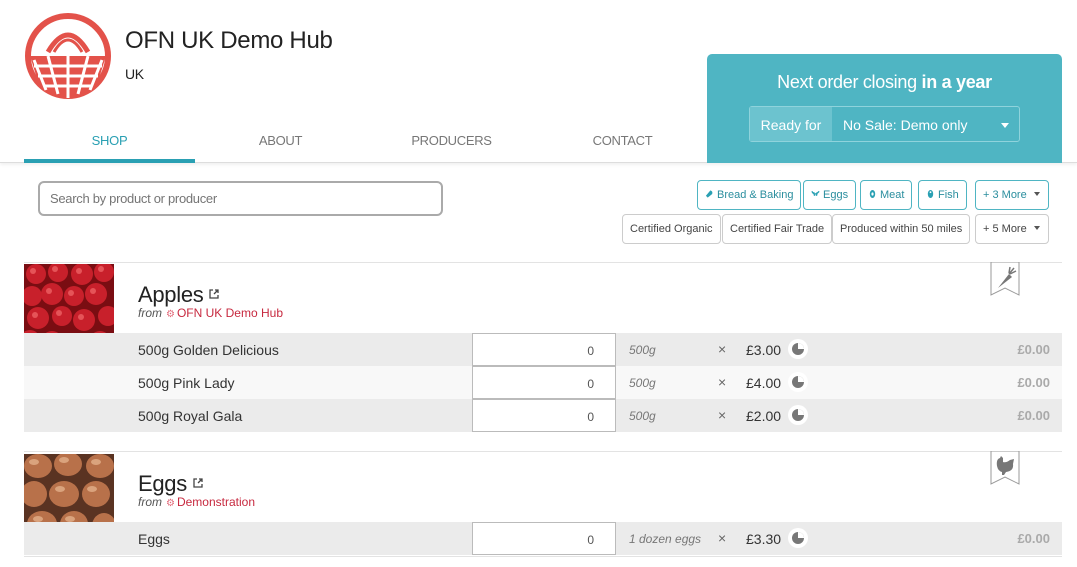 This screenshot has width=1077, height=567. I want to click on variant-name: 500g Golden Delicious, so click(208, 350).